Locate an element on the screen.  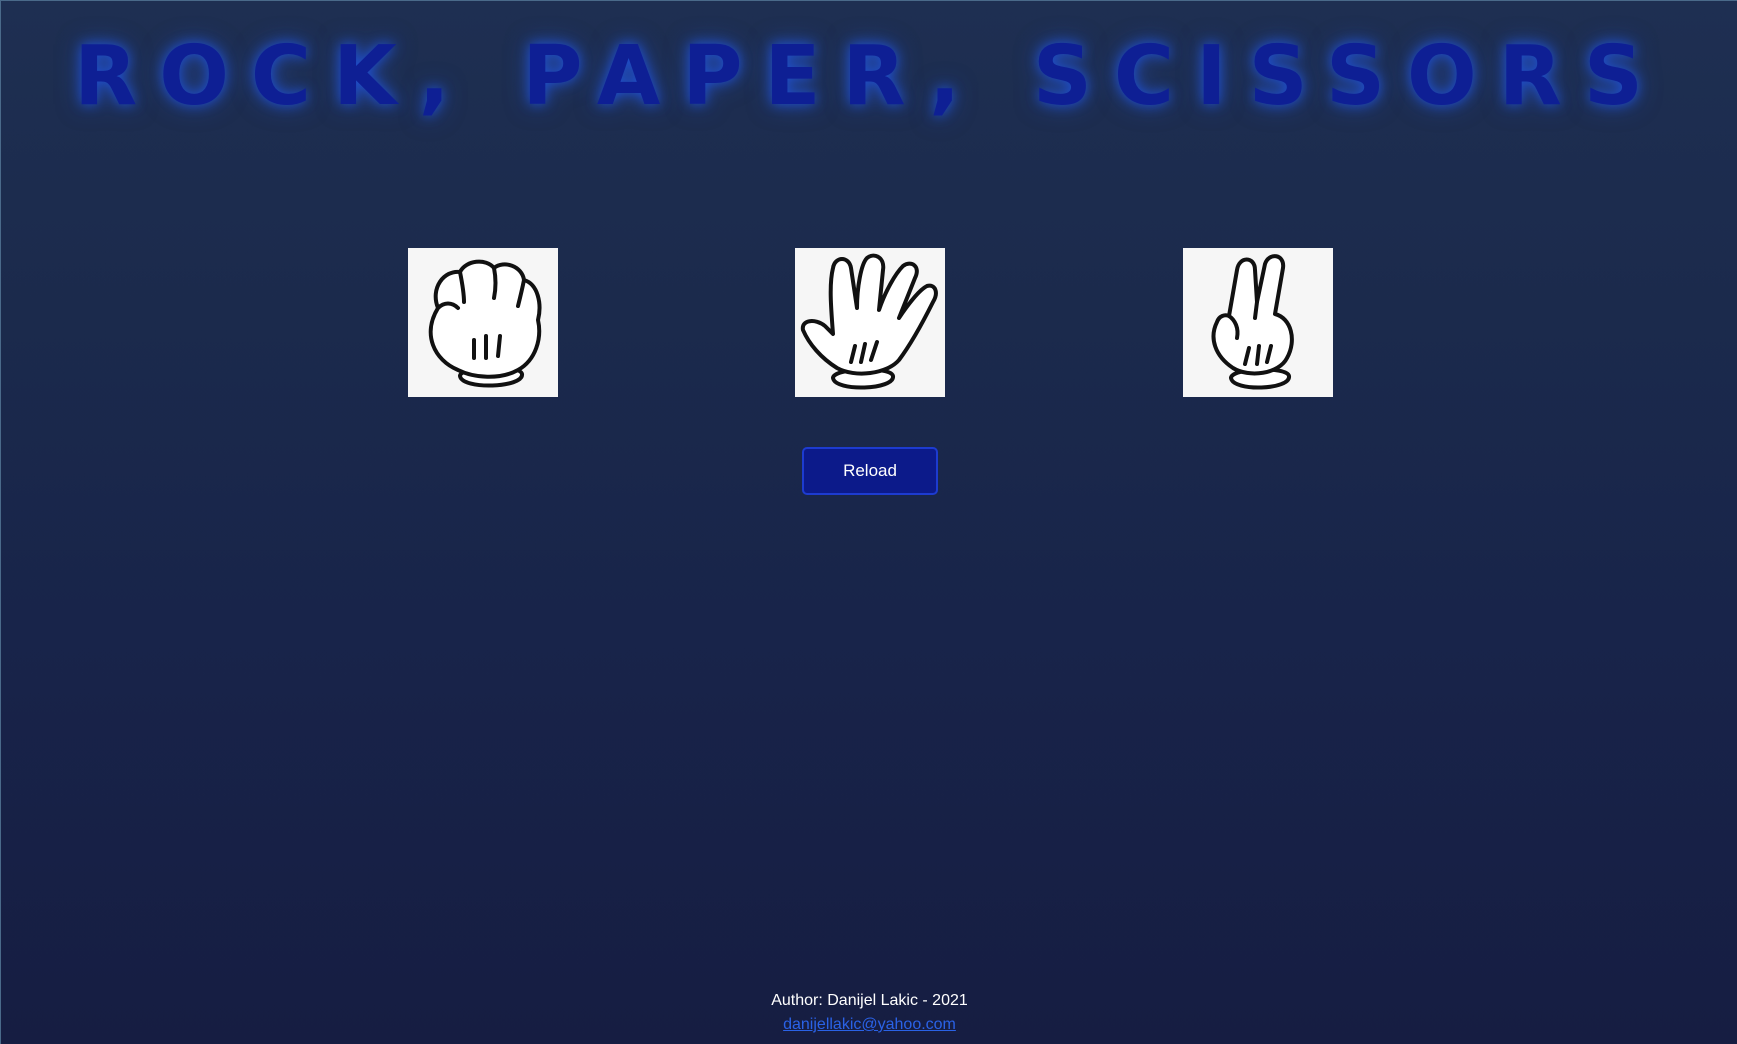
paper-hand-icon is located at coordinates (869, 321).